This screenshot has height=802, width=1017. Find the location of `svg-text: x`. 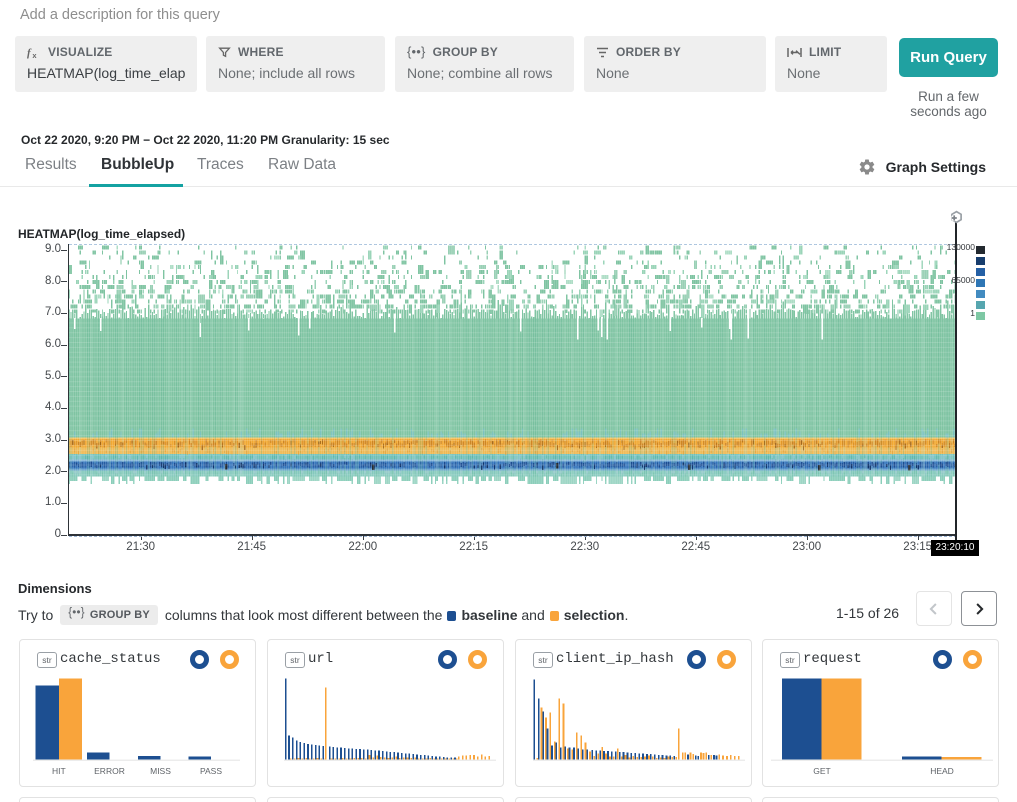

svg-text: x is located at coordinates (34, 55).